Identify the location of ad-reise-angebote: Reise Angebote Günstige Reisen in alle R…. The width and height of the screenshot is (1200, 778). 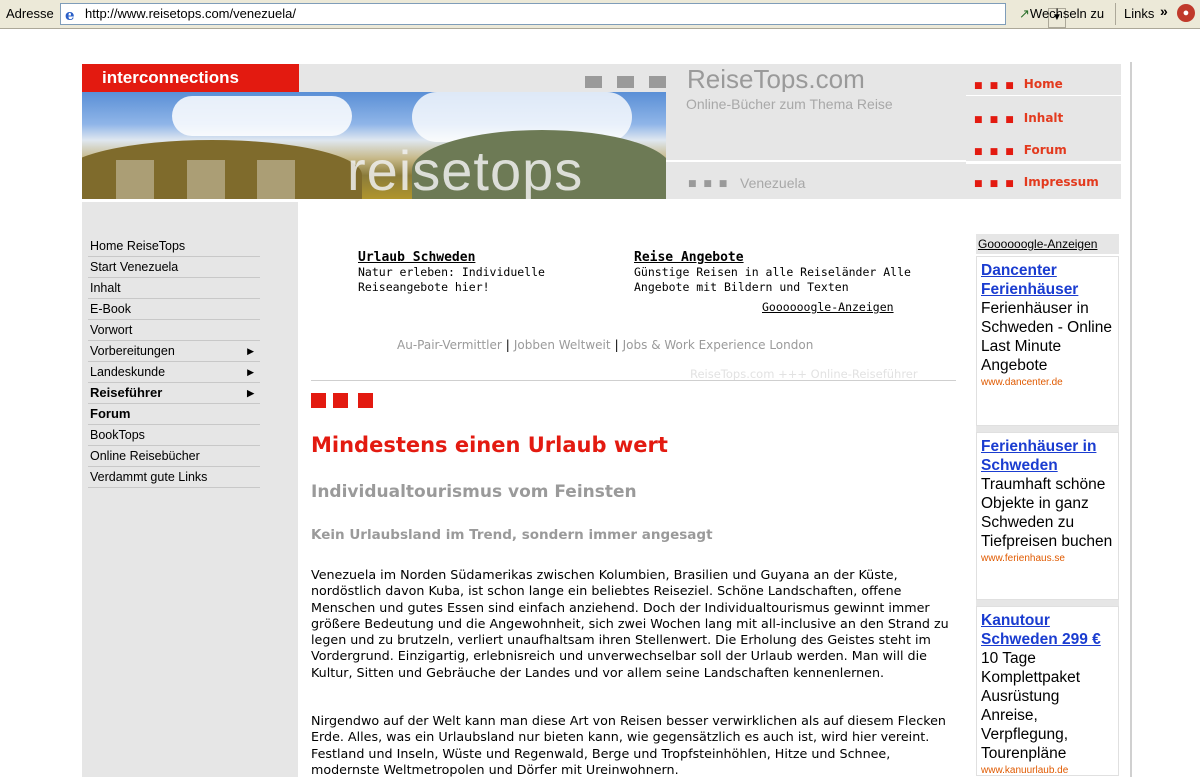
(779, 272).